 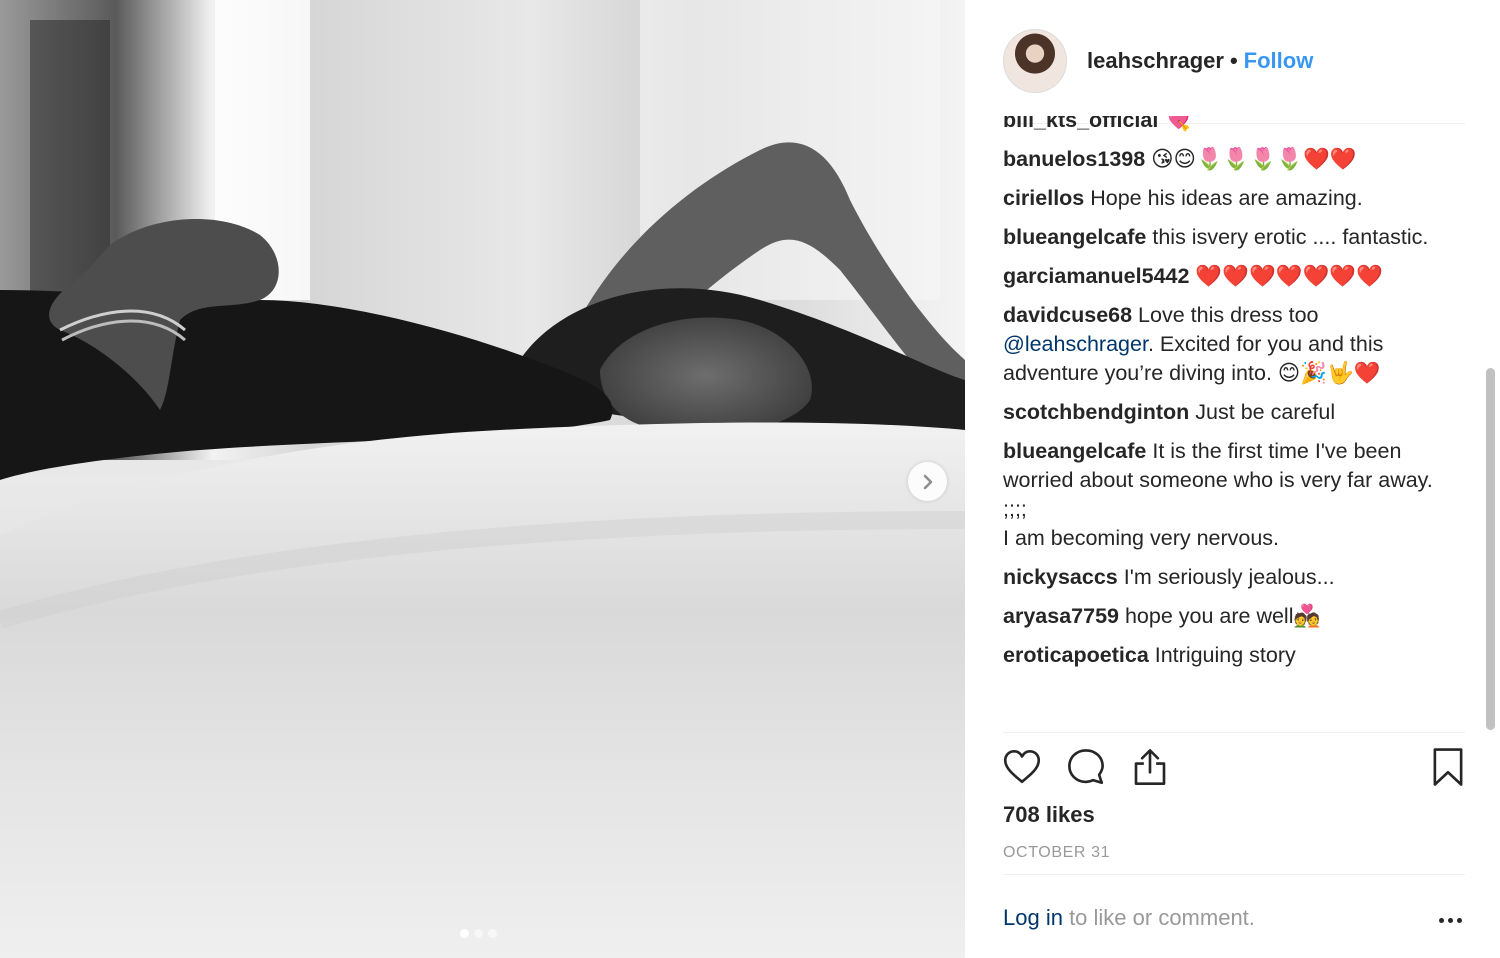 I want to click on follow-button: Follow, so click(x=1279, y=61).